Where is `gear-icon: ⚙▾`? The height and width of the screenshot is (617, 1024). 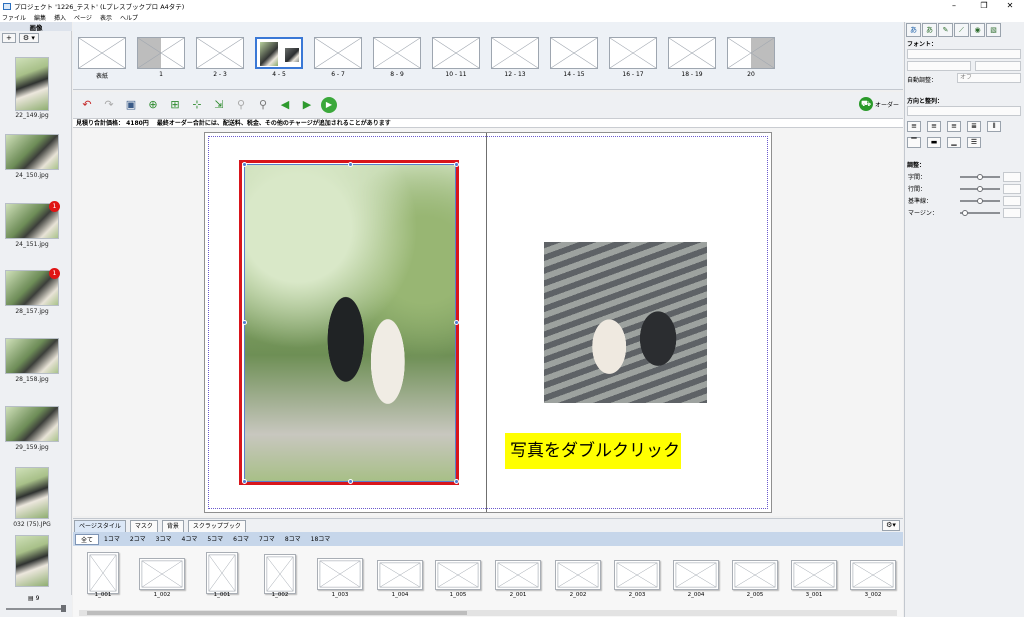 gear-icon: ⚙▾ is located at coordinates (891, 525).